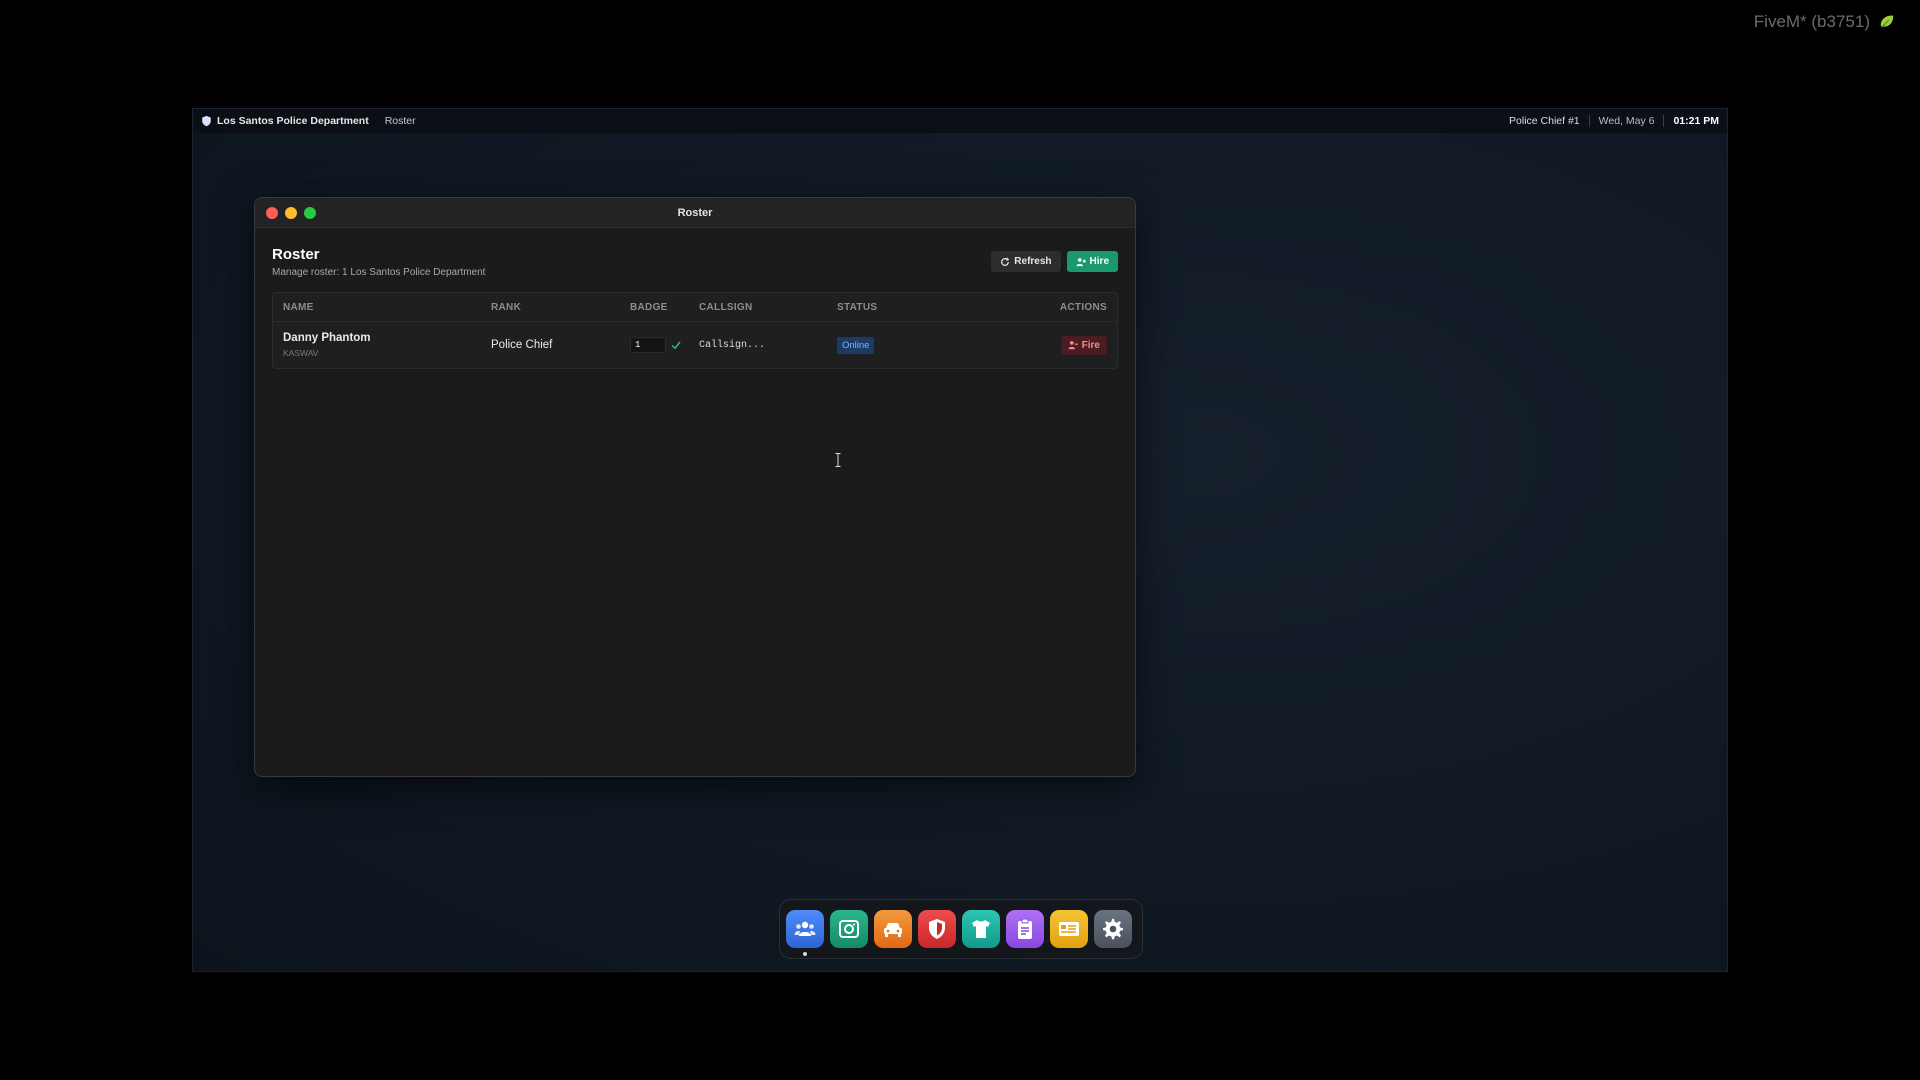 This screenshot has height=1080, width=1920. I want to click on close-button, so click(272, 212).